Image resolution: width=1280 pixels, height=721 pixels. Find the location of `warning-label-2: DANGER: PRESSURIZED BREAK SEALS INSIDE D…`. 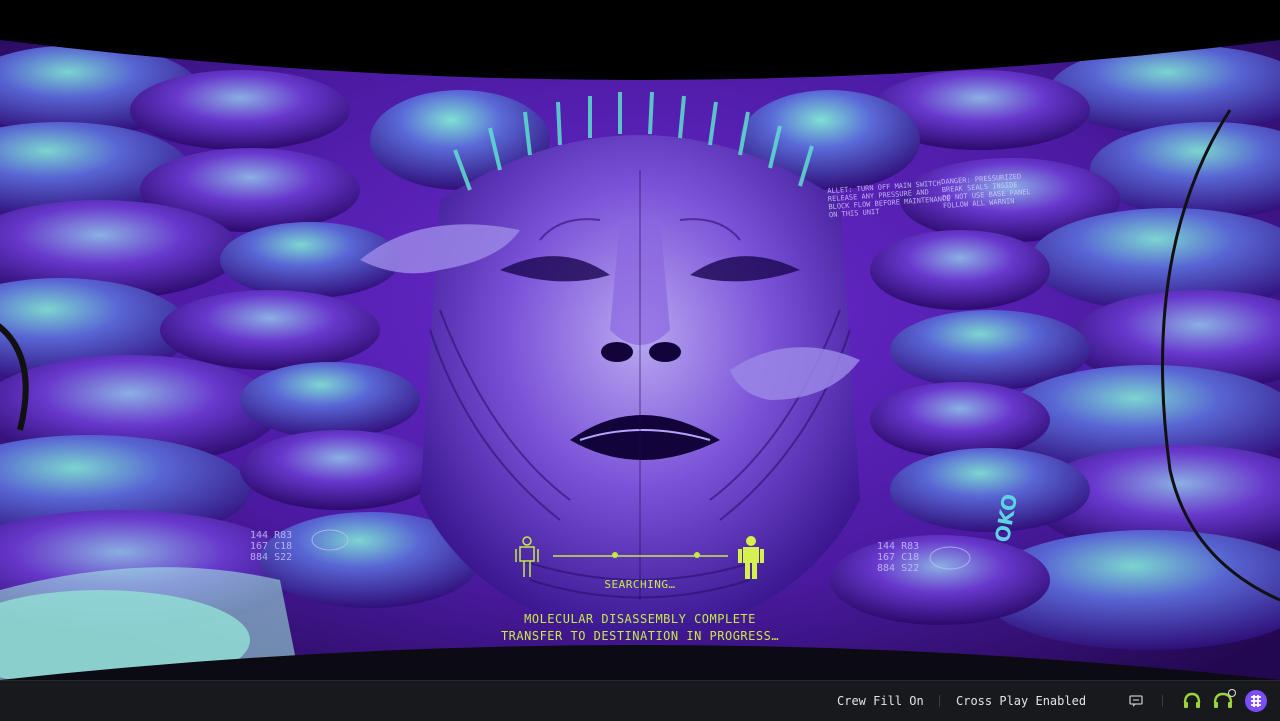

warning-label-2: DANGER: PRESSURIZED BREAK SEALS INSIDE D… is located at coordinates (985, 191).